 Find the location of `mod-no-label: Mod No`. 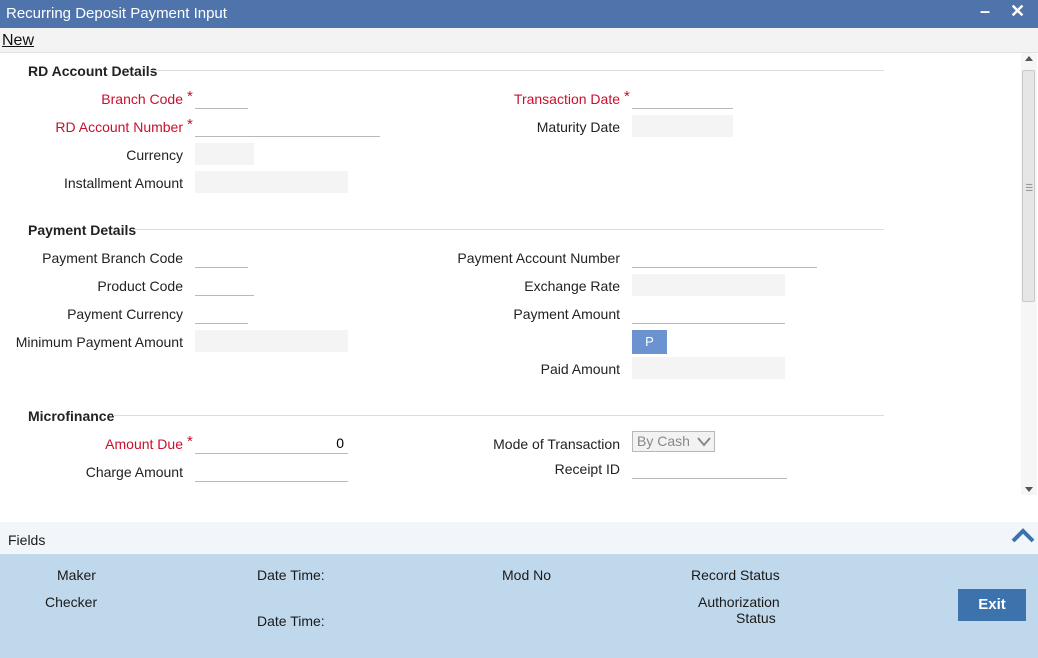

mod-no-label: Mod No is located at coordinates (527, 575).